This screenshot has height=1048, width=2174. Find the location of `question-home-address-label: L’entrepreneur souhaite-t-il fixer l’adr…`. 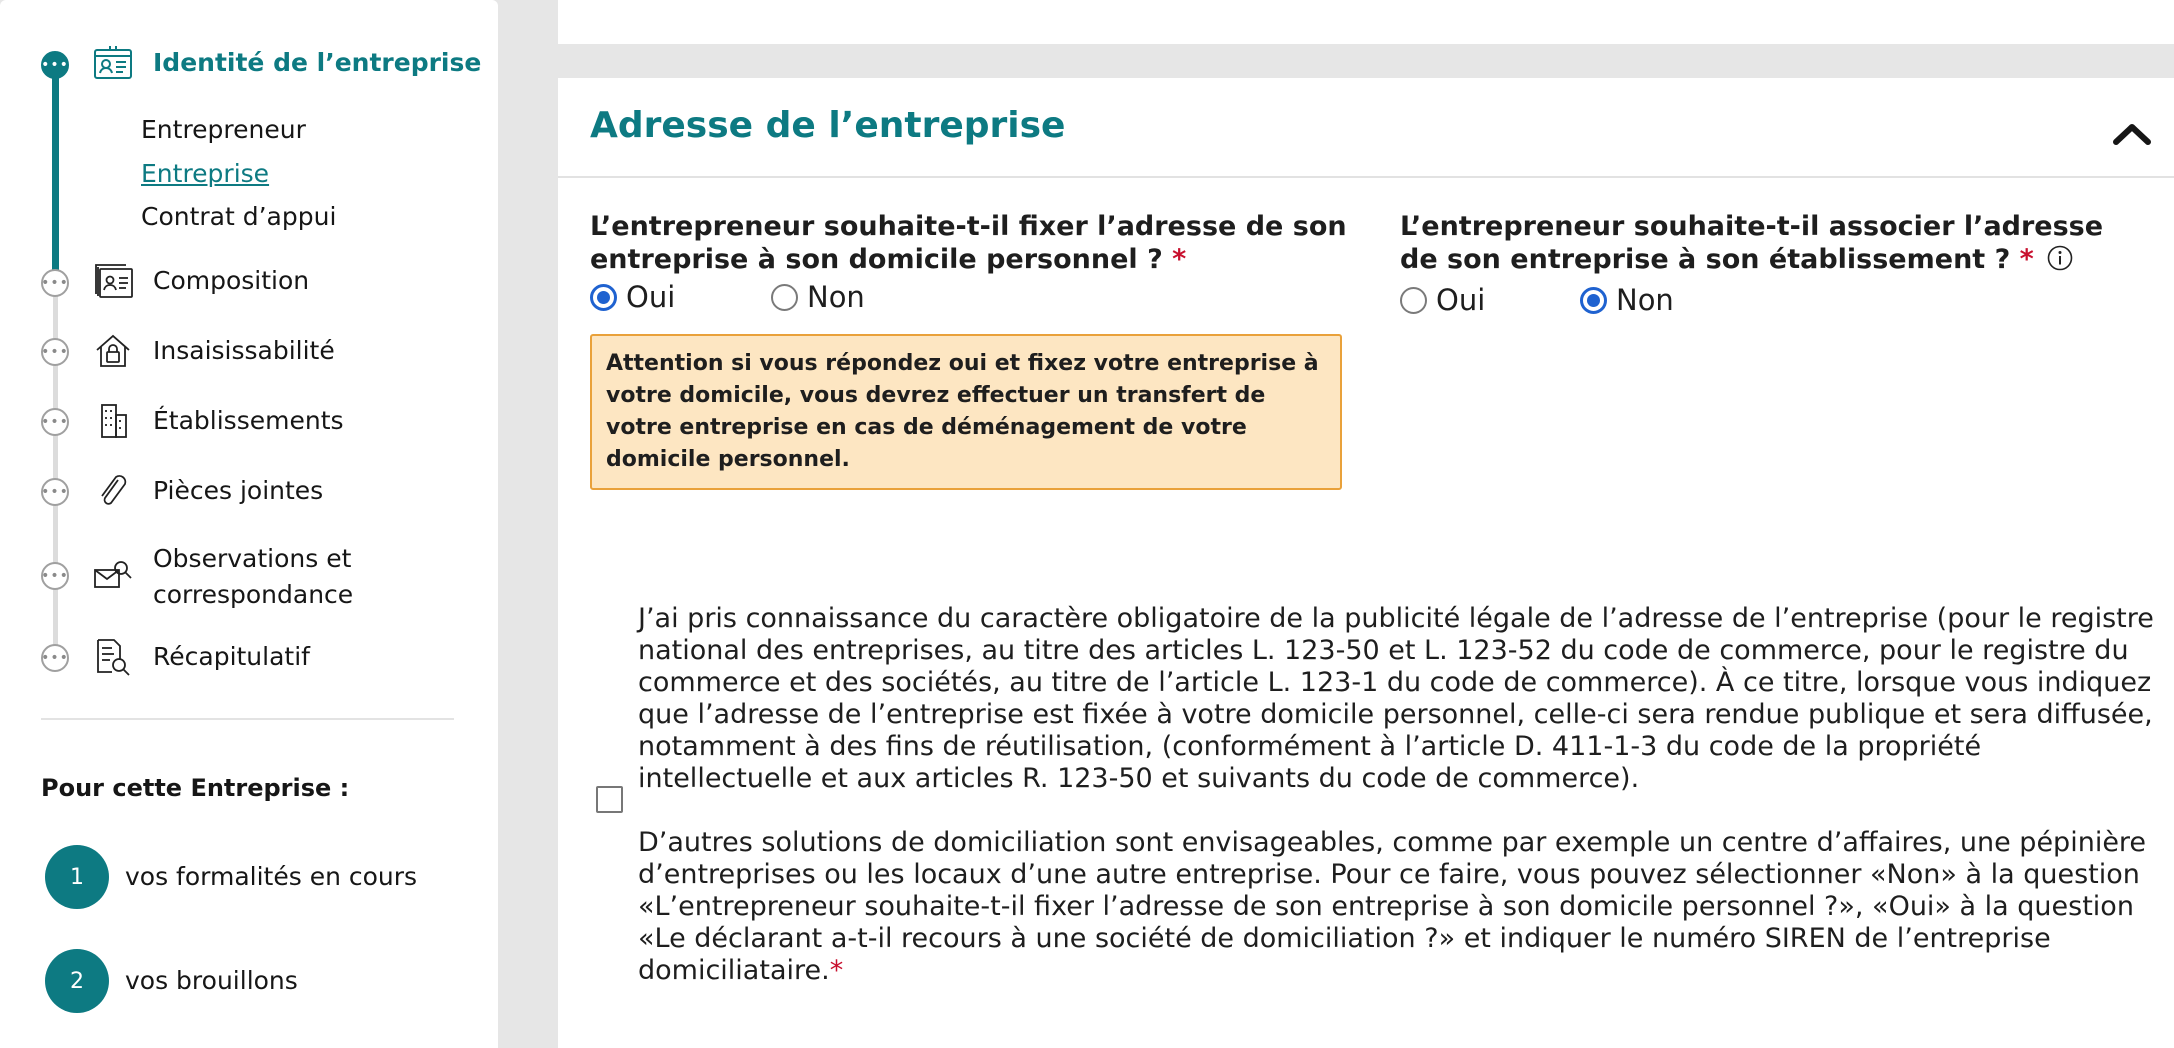

question-home-address-label: L’entrepreneur souhaite-t-il fixer l’adr… is located at coordinates (970, 243).